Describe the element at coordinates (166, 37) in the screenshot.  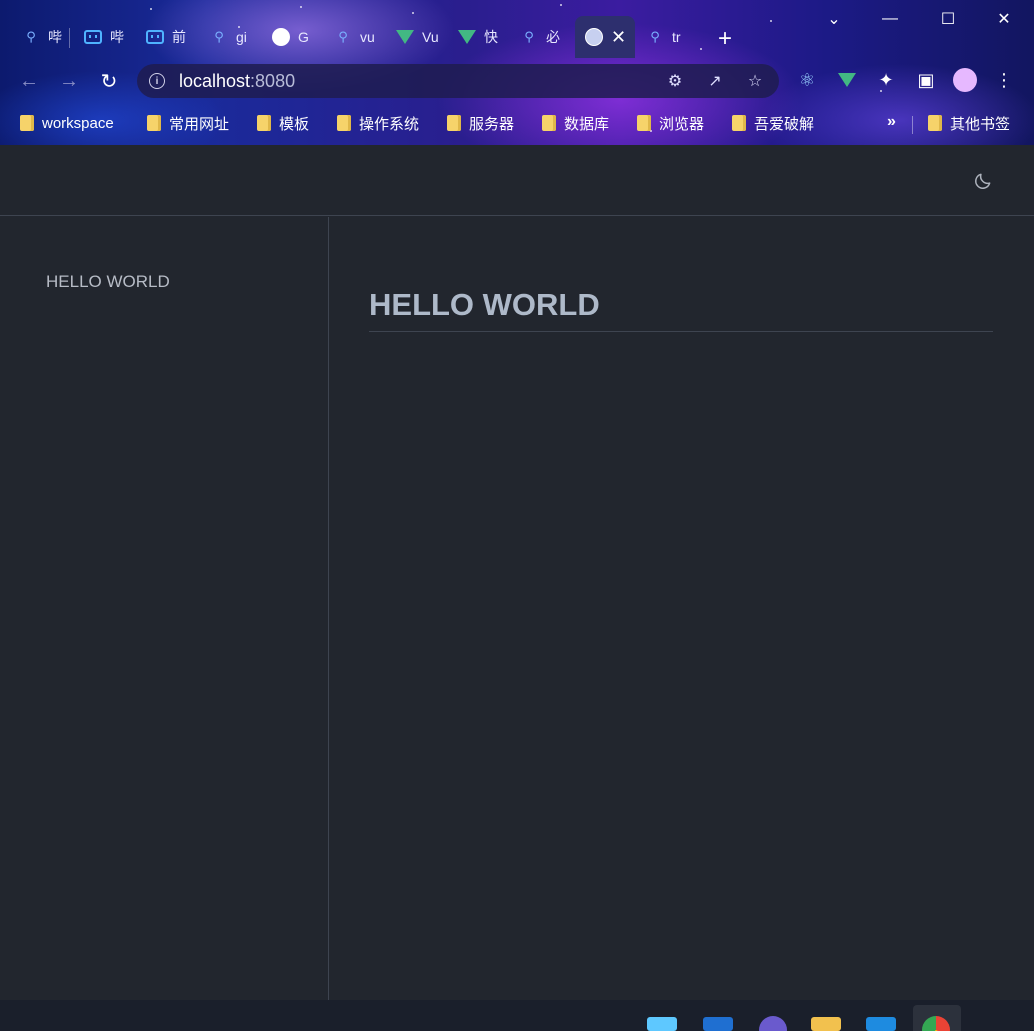
I see `tab-3: 前` at that location.